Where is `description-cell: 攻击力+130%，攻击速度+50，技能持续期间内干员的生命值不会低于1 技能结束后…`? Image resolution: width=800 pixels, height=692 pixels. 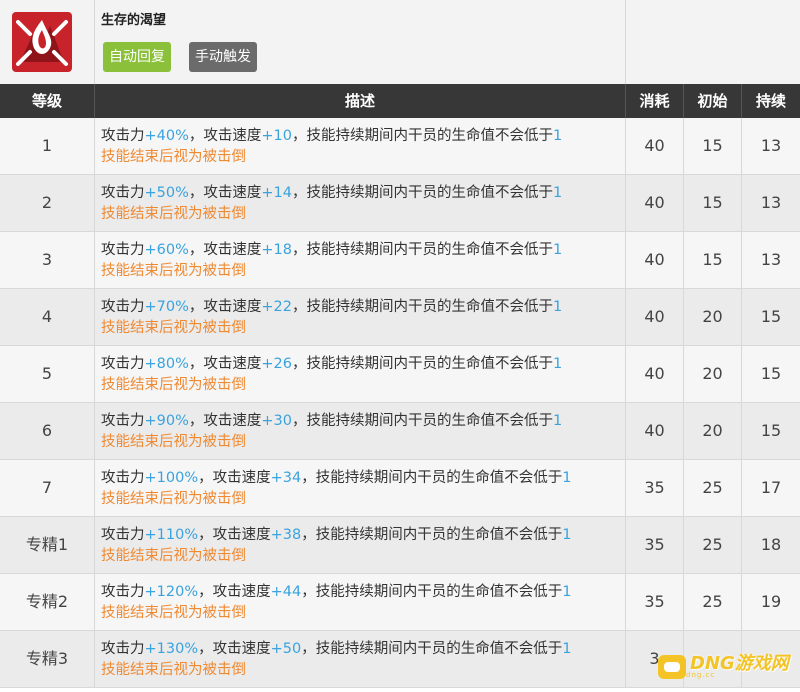
description-cell: 攻击力+130%，攻击速度+50，技能持续期间内干员的生命值不会低于1 技能结束后… is located at coordinates (360, 659).